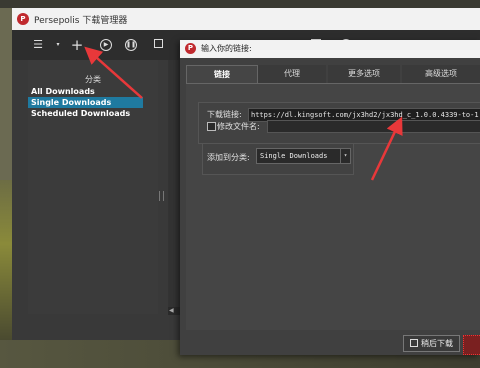 The image size is (480, 368). What do you see at coordinates (171, 310) in the screenshot?
I see `scroll-left-icon: ◀` at bounding box center [171, 310].